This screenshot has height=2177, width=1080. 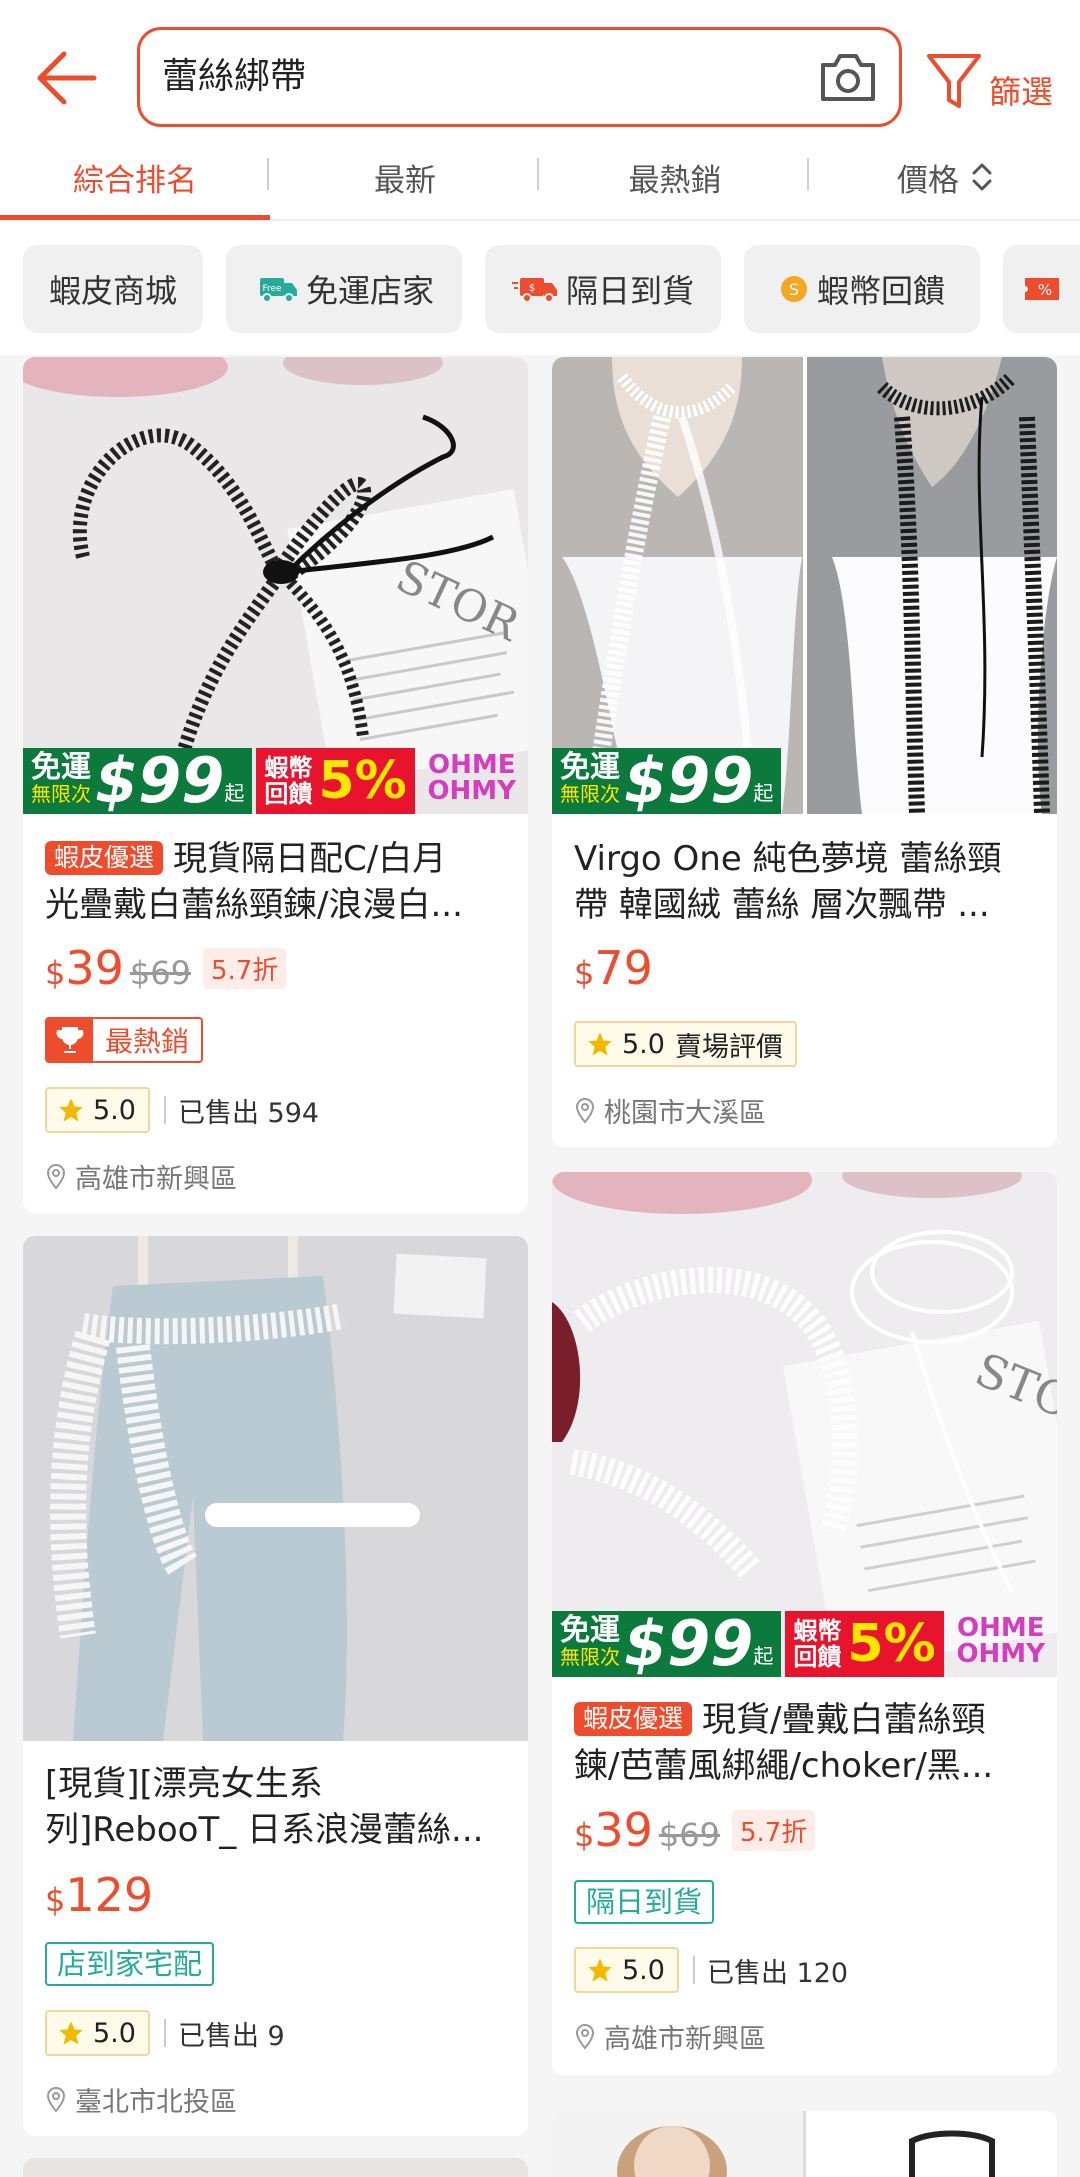 What do you see at coordinates (685, 1113) in the screenshot?
I see `location-text: 桃園市大溪區` at bounding box center [685, 1113].